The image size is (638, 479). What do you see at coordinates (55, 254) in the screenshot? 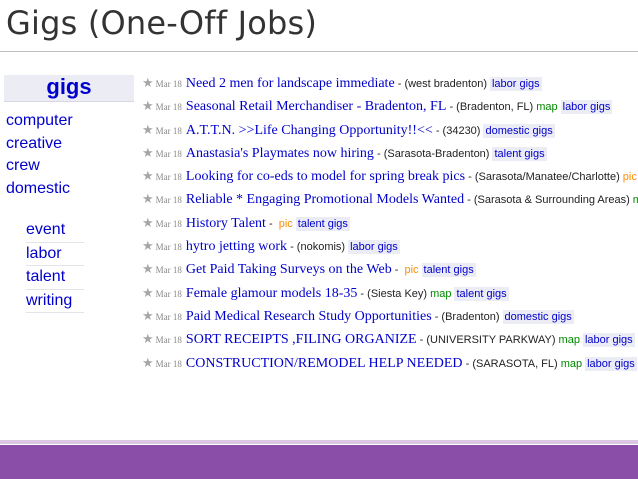
I see `sidebar-item-labor: labor` at bounding box center [55, 254].